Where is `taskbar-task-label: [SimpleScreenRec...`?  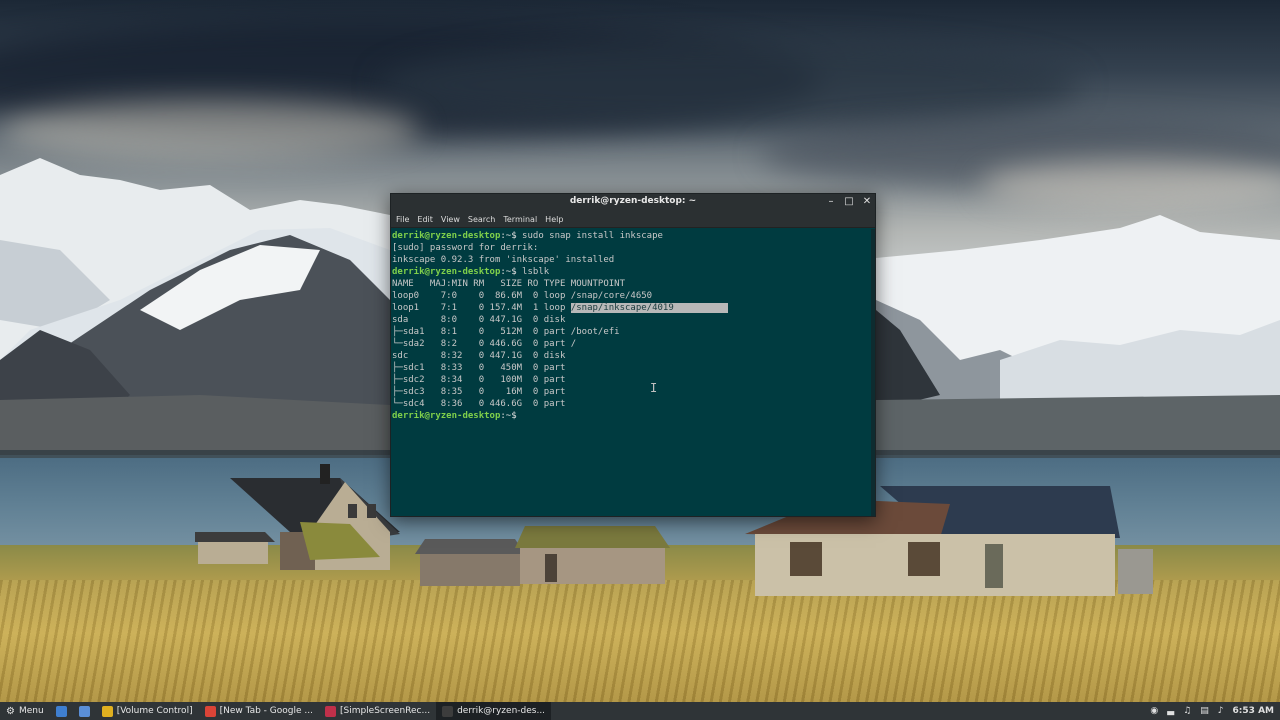
taskbar-task-label: [SimpleScreenRec... is located at coordinates (385, 711).